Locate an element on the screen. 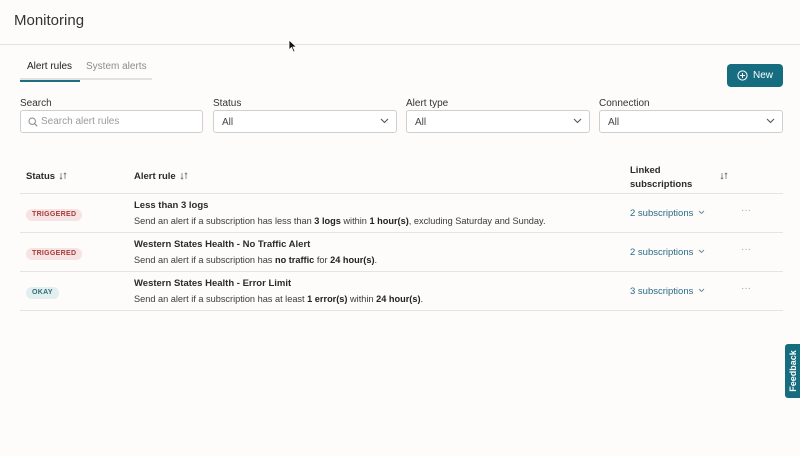 The width and height of the screenshot is (800, 456). linked-subscriptions-dropdown: 3 subscriptions is located at coordinates (667, 291).